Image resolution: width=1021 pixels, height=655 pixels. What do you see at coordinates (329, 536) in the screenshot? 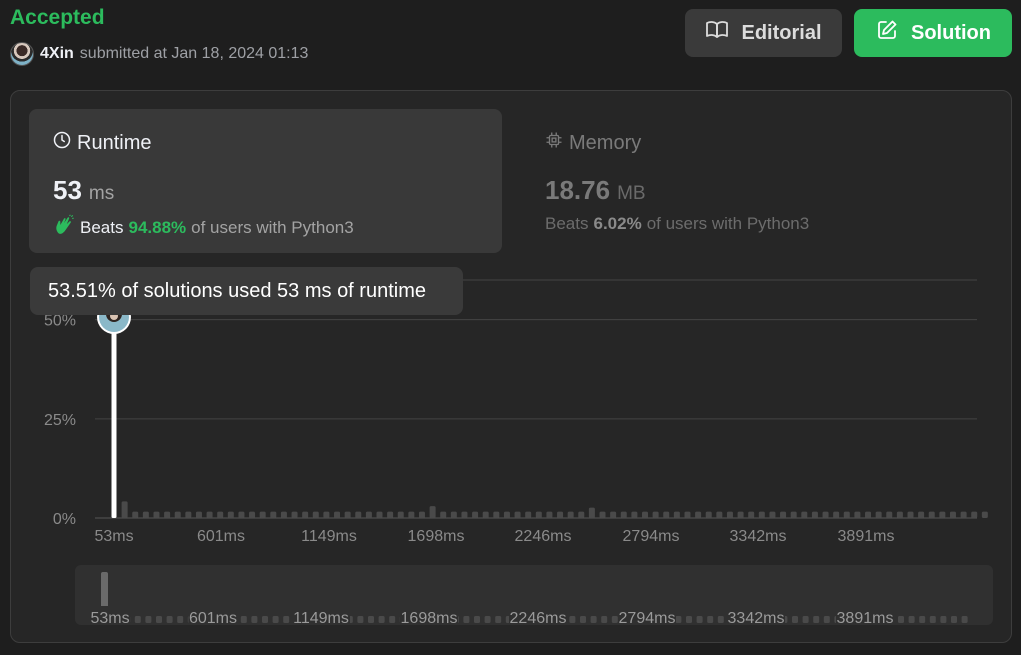
I see `x-tick-label: 1149ms` at bounding box center [329, 536].